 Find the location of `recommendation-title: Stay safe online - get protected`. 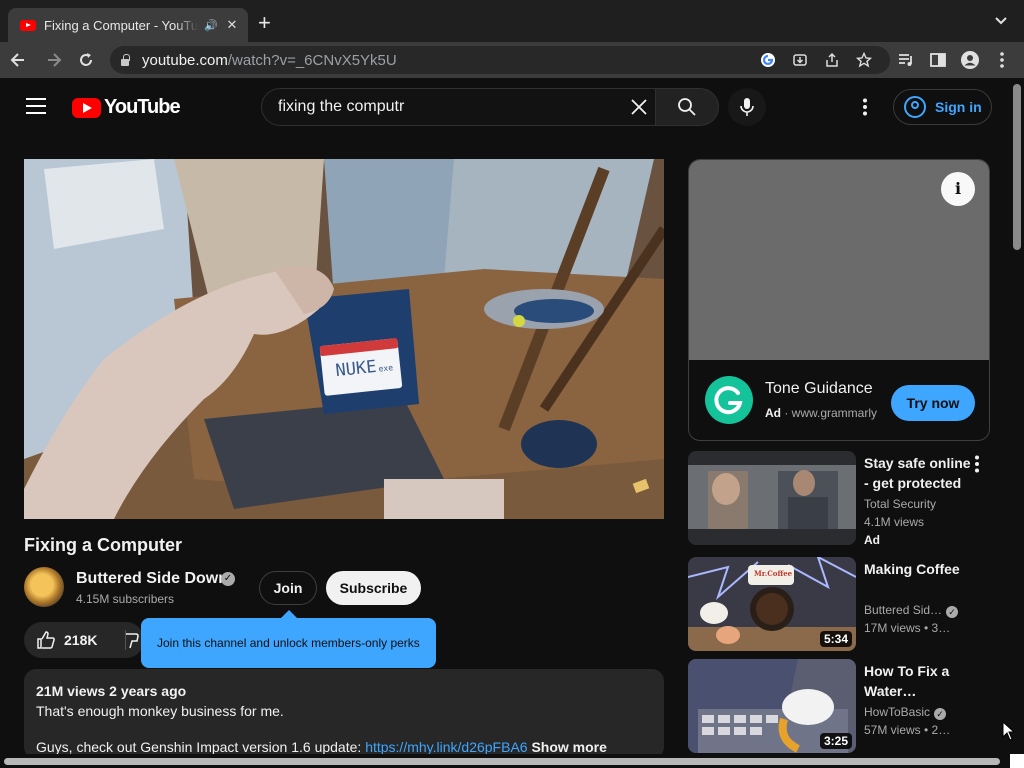

recommendation-title: Stay safe online - get protected is located at coordinates (920, 473).